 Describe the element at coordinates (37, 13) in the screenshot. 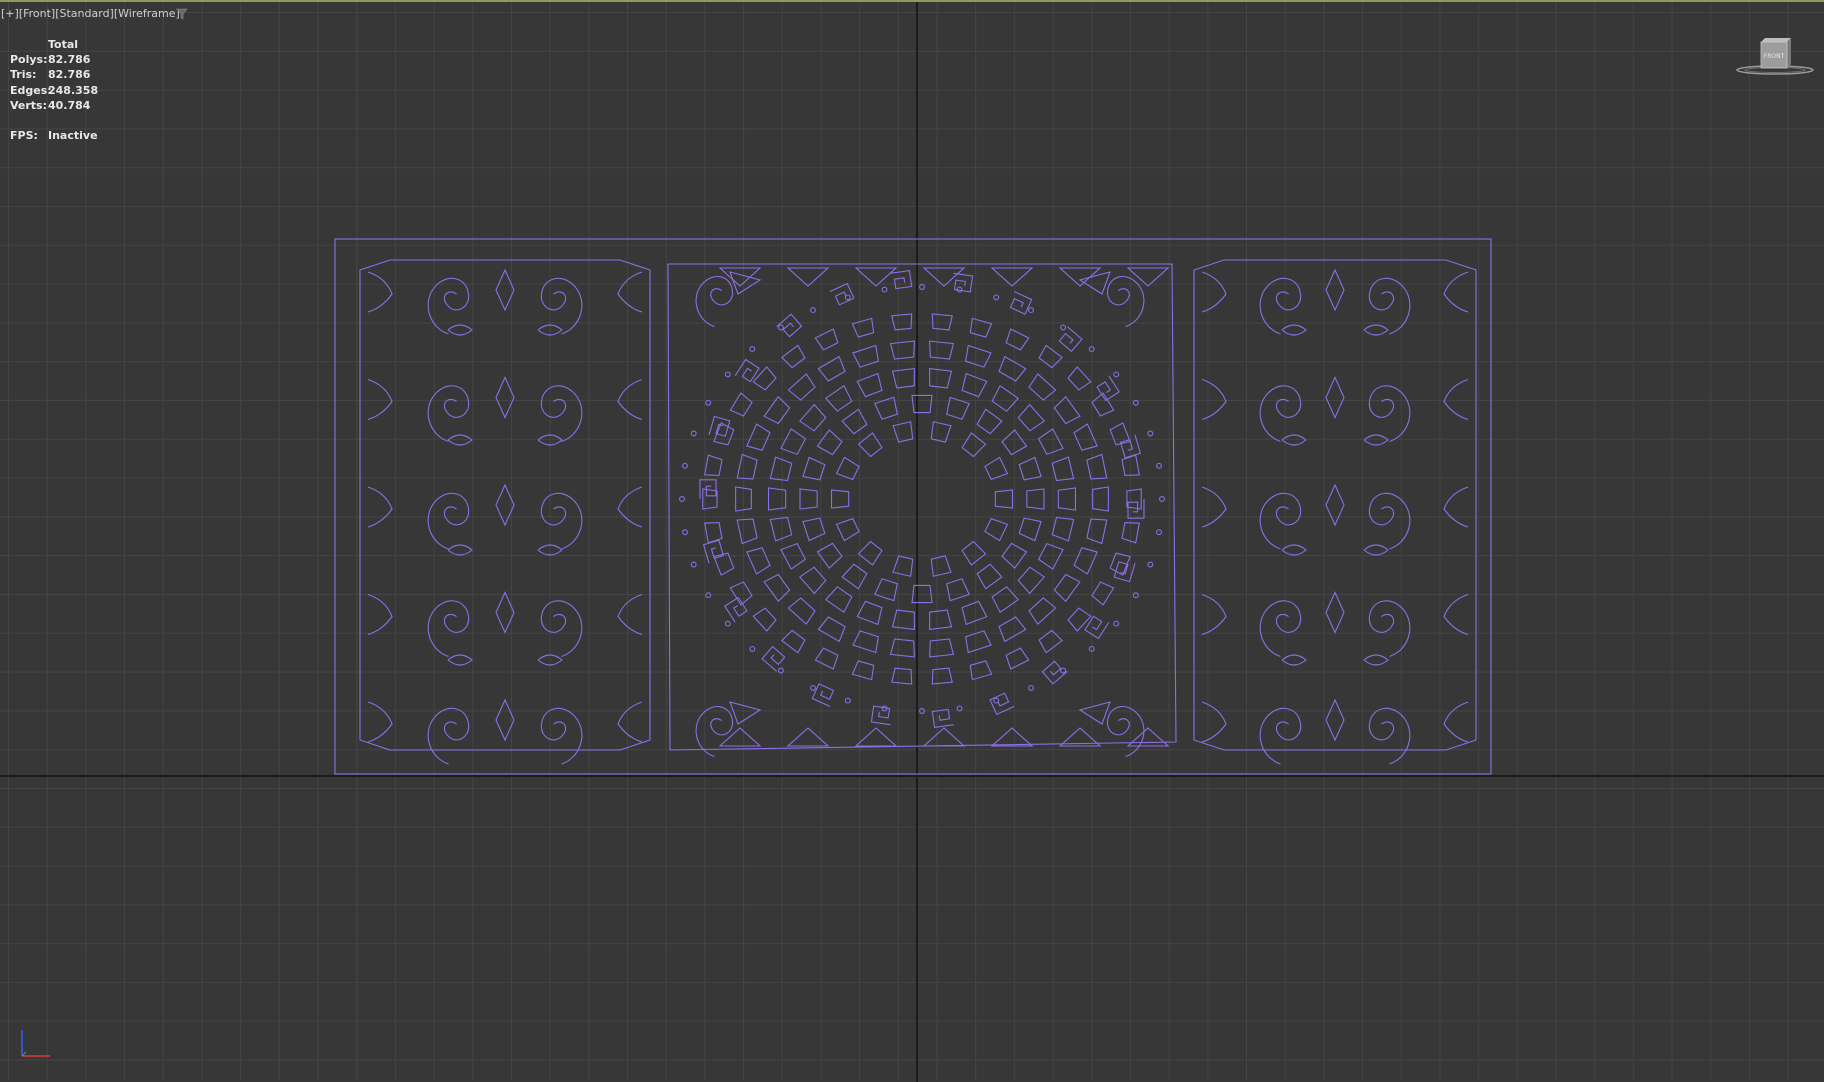

I see `viewport-point-of-view-menu: [Front]` at that location.